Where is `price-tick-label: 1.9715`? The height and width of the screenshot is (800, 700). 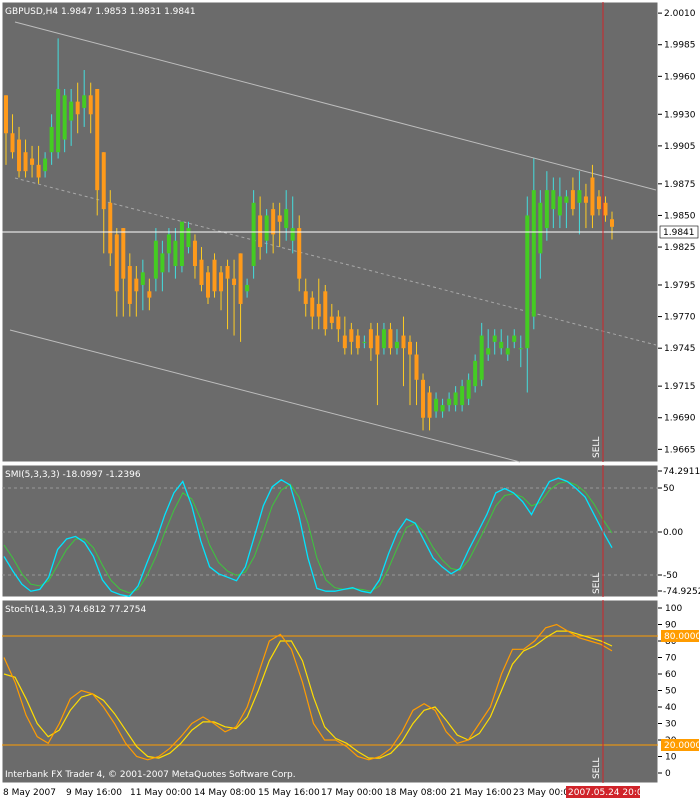 price-tick-label: 1.9715 is located at coordinates (680, 387).